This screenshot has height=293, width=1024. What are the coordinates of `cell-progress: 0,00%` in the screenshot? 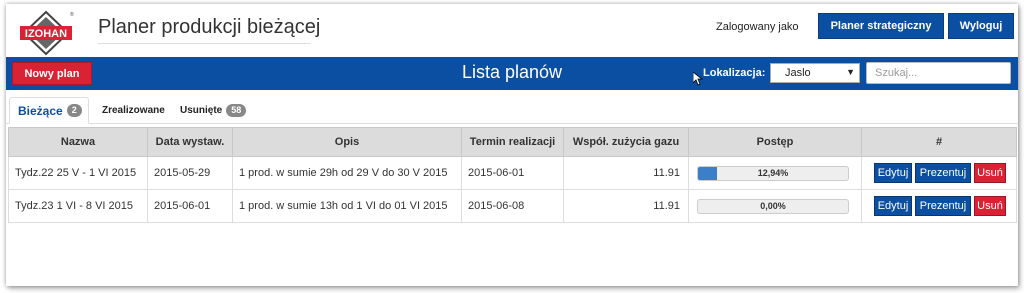 It's located at (775, 206).